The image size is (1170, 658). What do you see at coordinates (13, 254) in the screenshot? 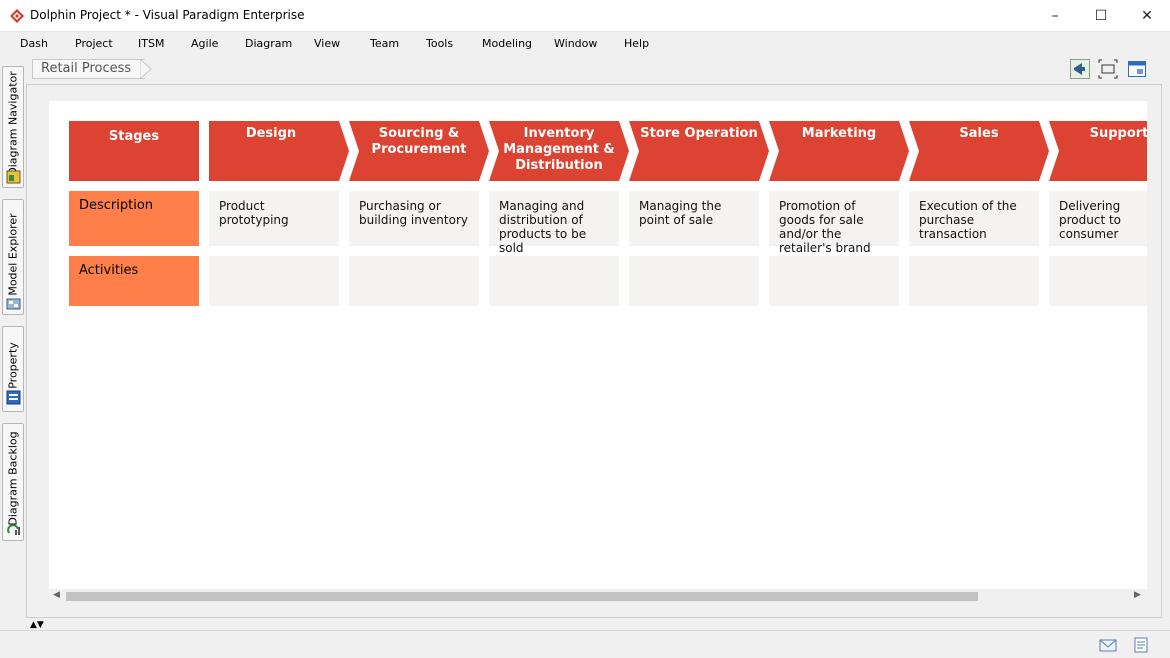
I see `side-tab-label: Model Explorer` at bounding box center [13, 254].